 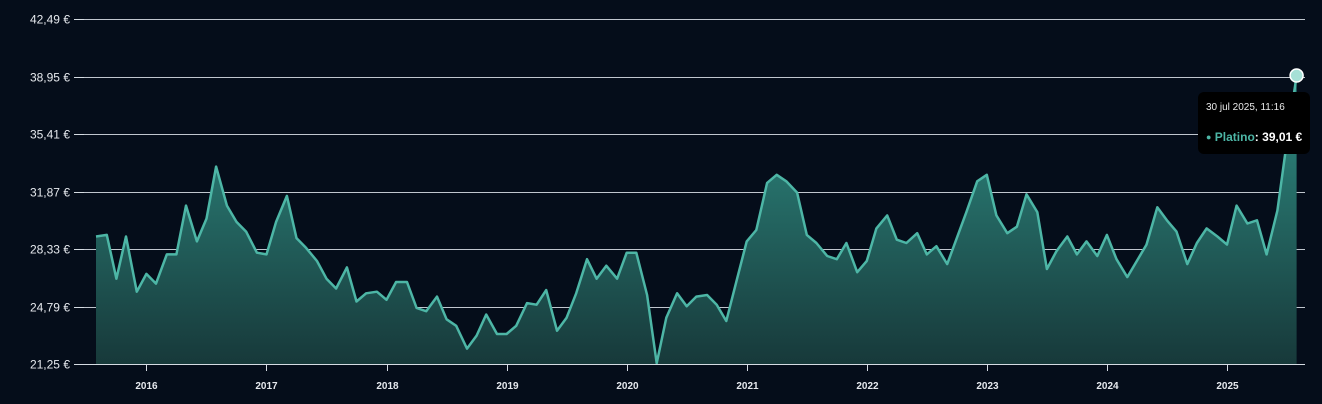 I want to click on hover-marker, so click(x=1296, y=75).